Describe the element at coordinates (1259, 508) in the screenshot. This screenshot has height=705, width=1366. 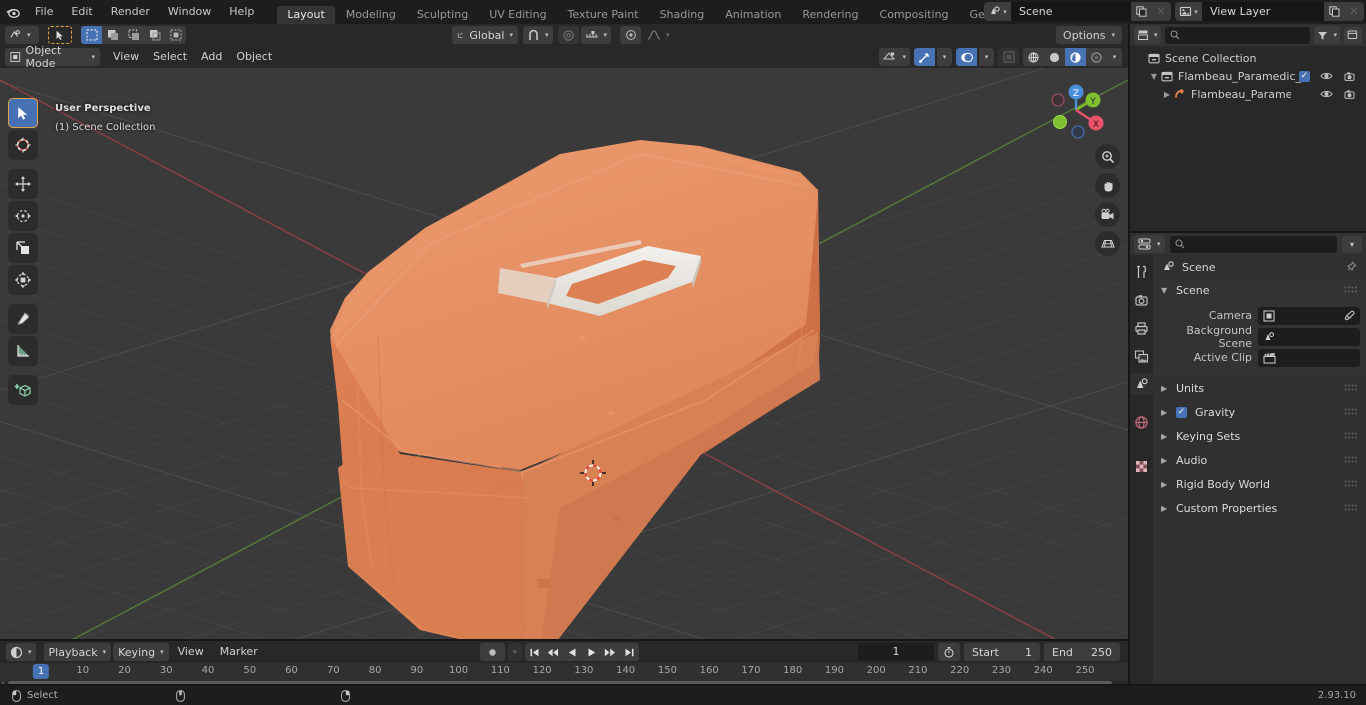
I see `properties-panel-header-custom-properties: ▶ Custom Properties` at that location.